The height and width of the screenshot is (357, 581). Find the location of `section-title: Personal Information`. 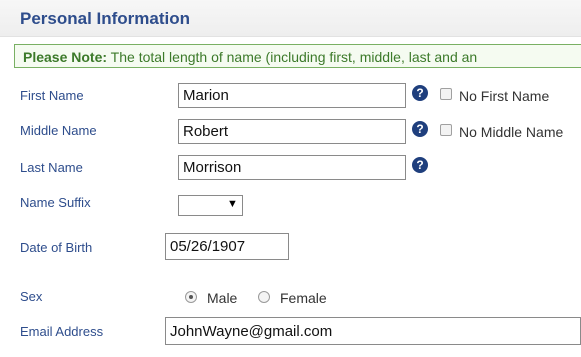

section-title: Personal Information is located at coordinates (105, 18).